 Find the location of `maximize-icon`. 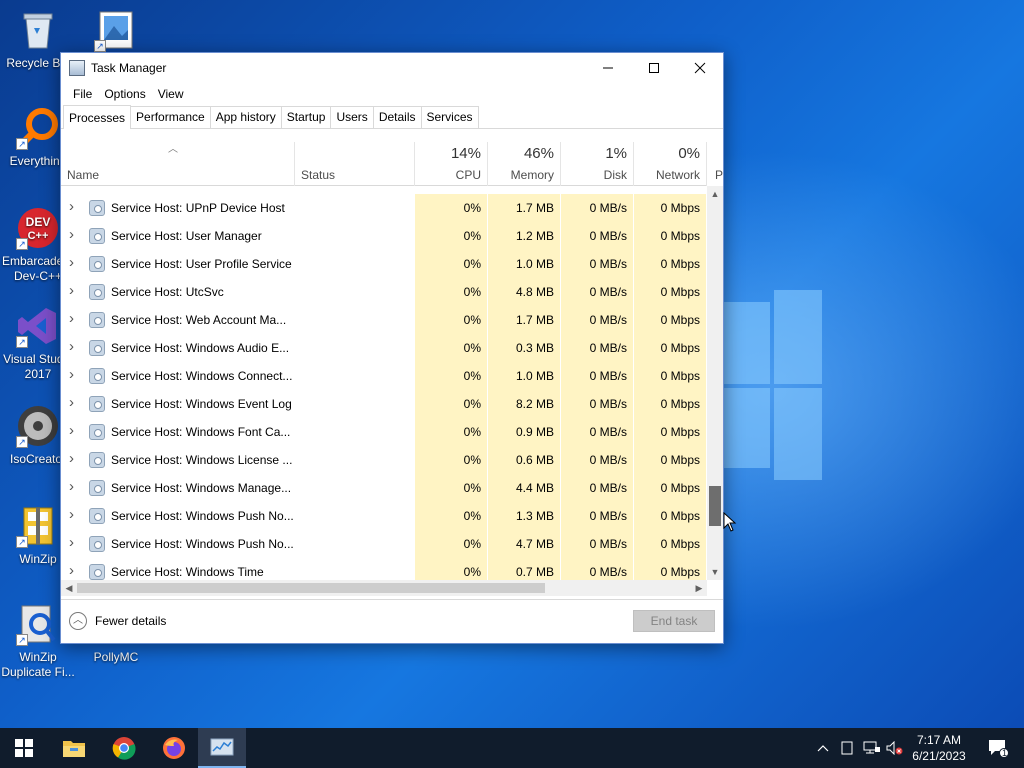

maximize-icon is located at coordinates (654, 68).